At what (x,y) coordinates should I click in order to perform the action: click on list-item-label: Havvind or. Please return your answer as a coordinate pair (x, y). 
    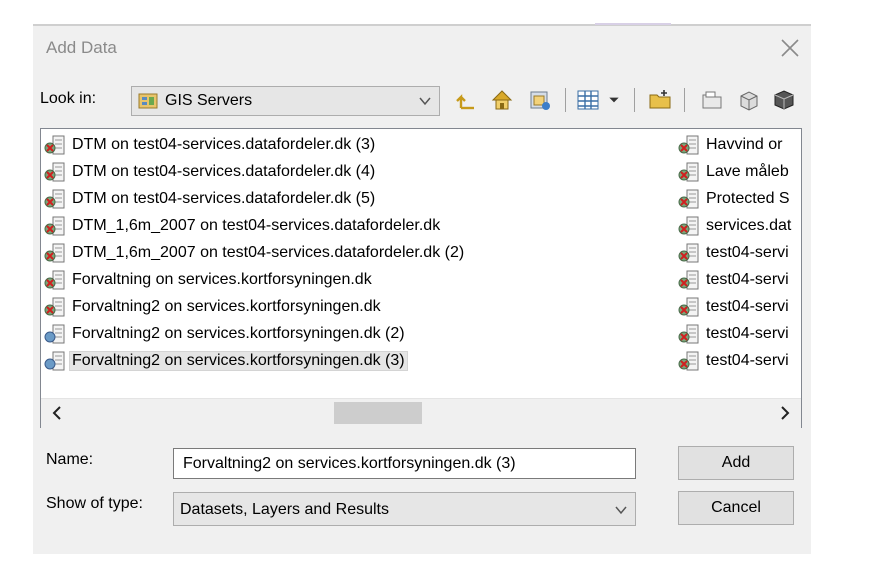
    Looking at the image, I should click on (744, 144).